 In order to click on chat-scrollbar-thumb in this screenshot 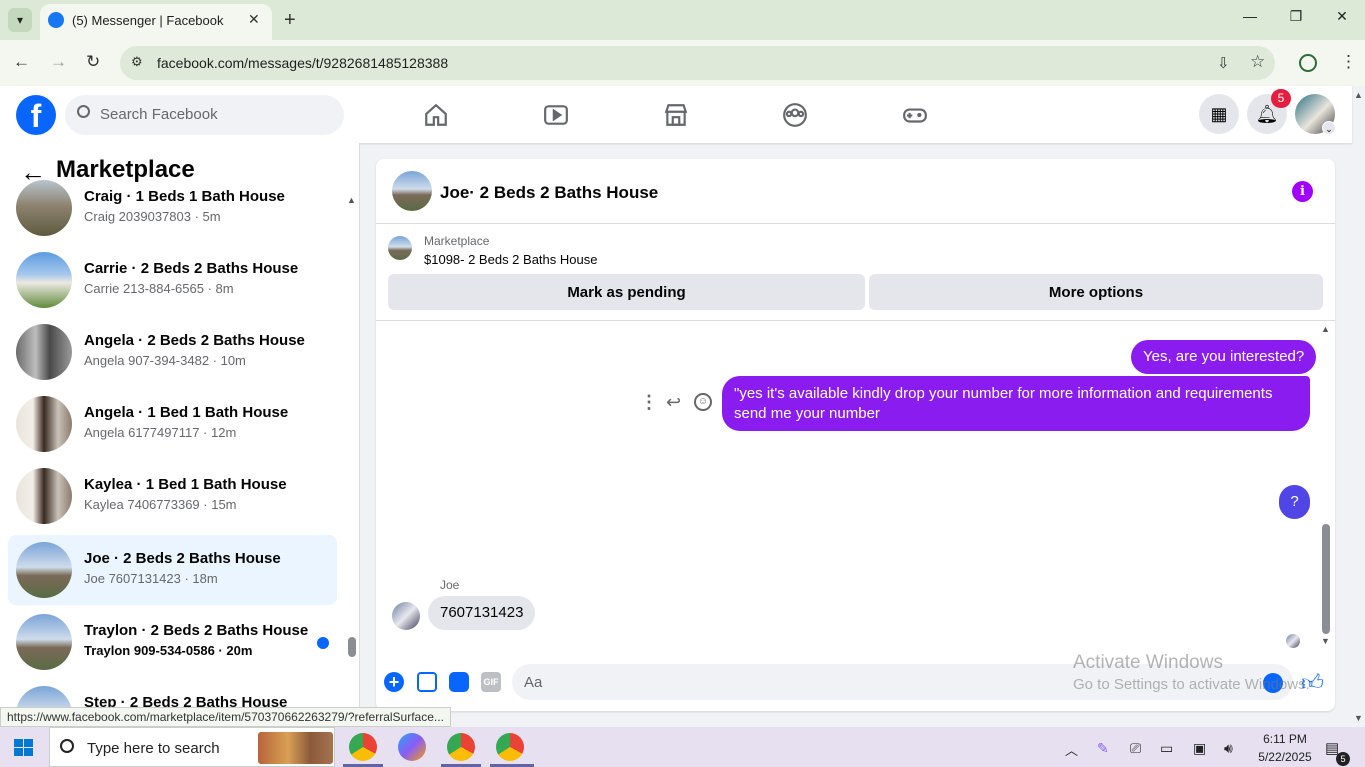, I will do `click(1326, 579)`.